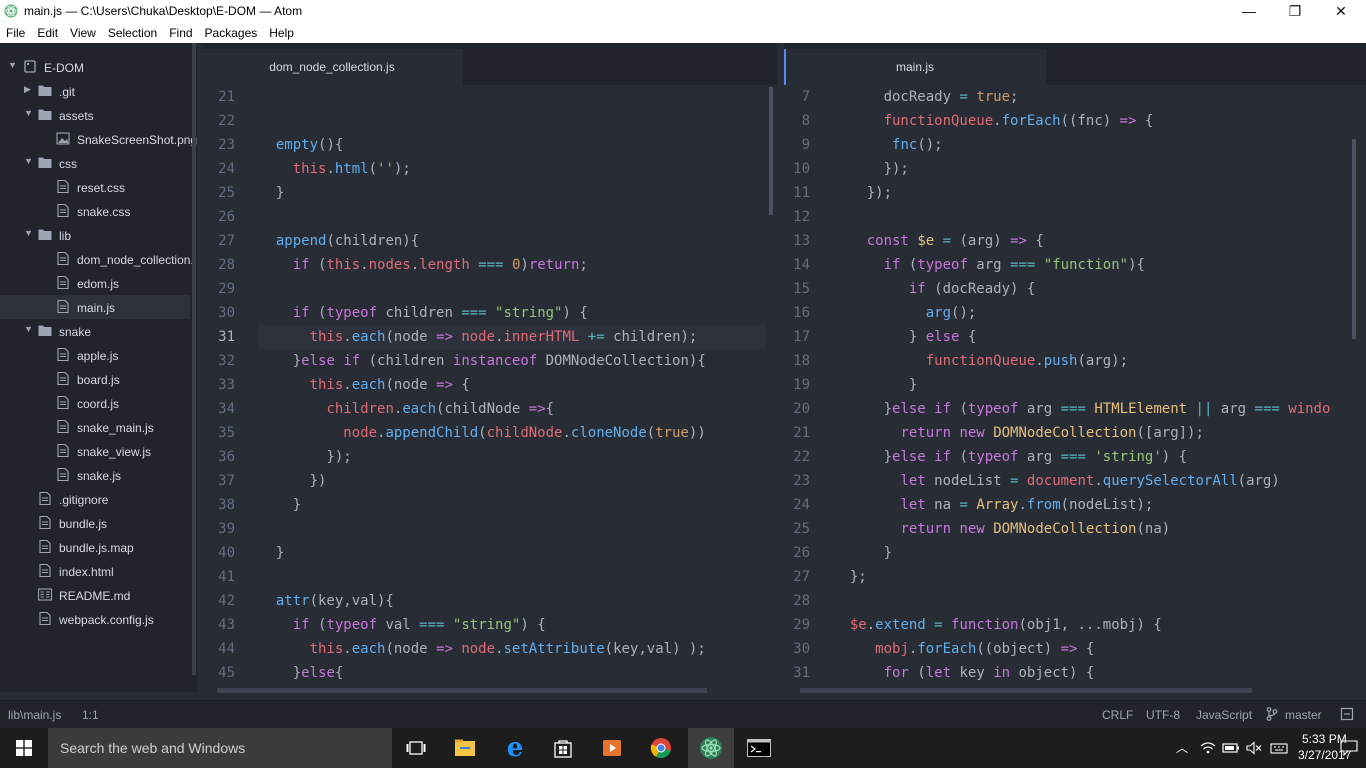 The width and height of the screenshot is (1366, 768). I want to click on code-line: const $e = (arg) => {, so click(938, 241).